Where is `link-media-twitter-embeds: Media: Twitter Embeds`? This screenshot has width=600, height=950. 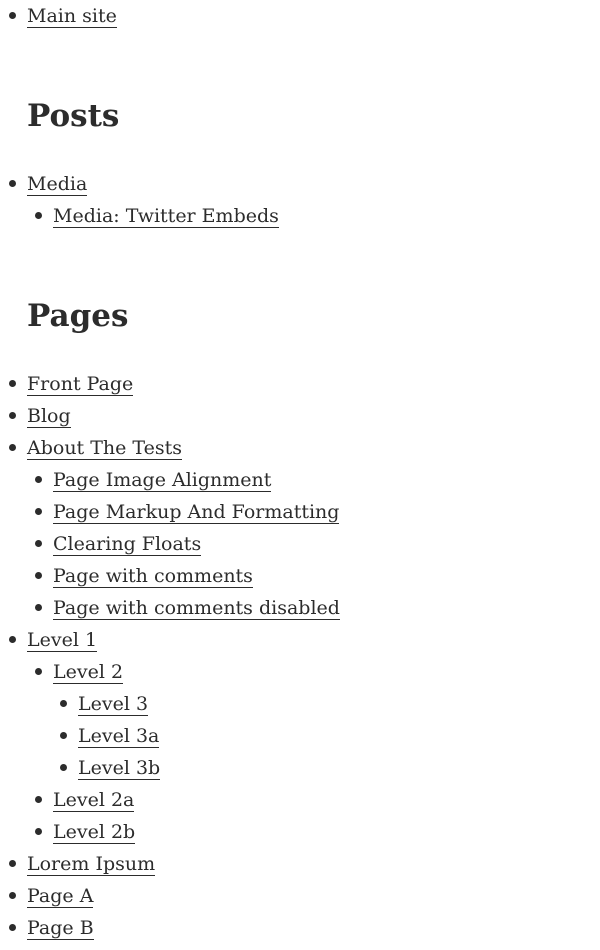
link-media-twitter-embeds: Media: Twitter Embeds is located at coordinates (166, 216).